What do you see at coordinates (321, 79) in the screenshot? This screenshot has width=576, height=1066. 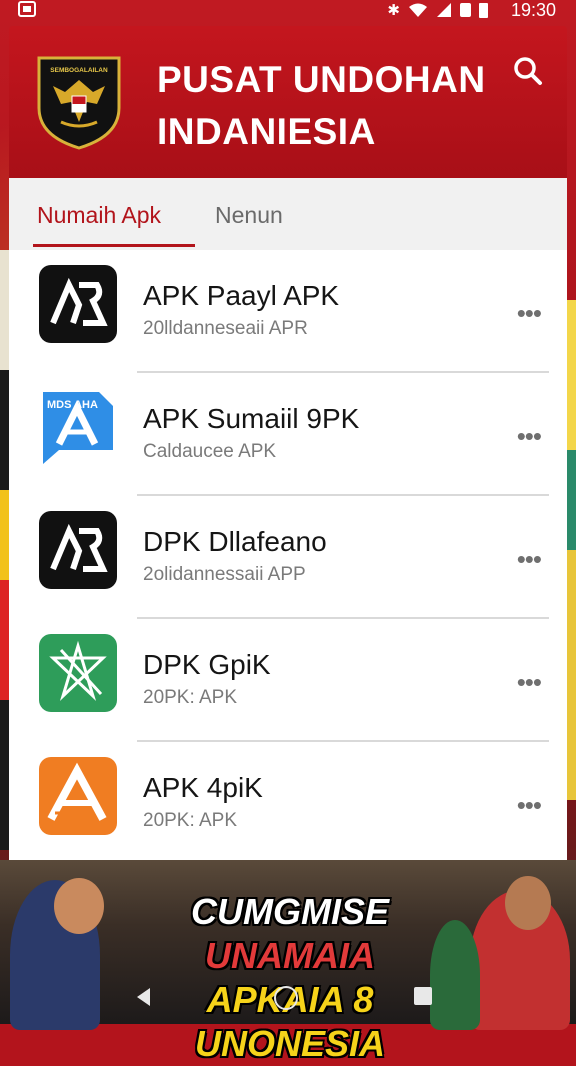 I see `title-line-1: PUSAT UNDOHAN` at bounding box center [321, 79].